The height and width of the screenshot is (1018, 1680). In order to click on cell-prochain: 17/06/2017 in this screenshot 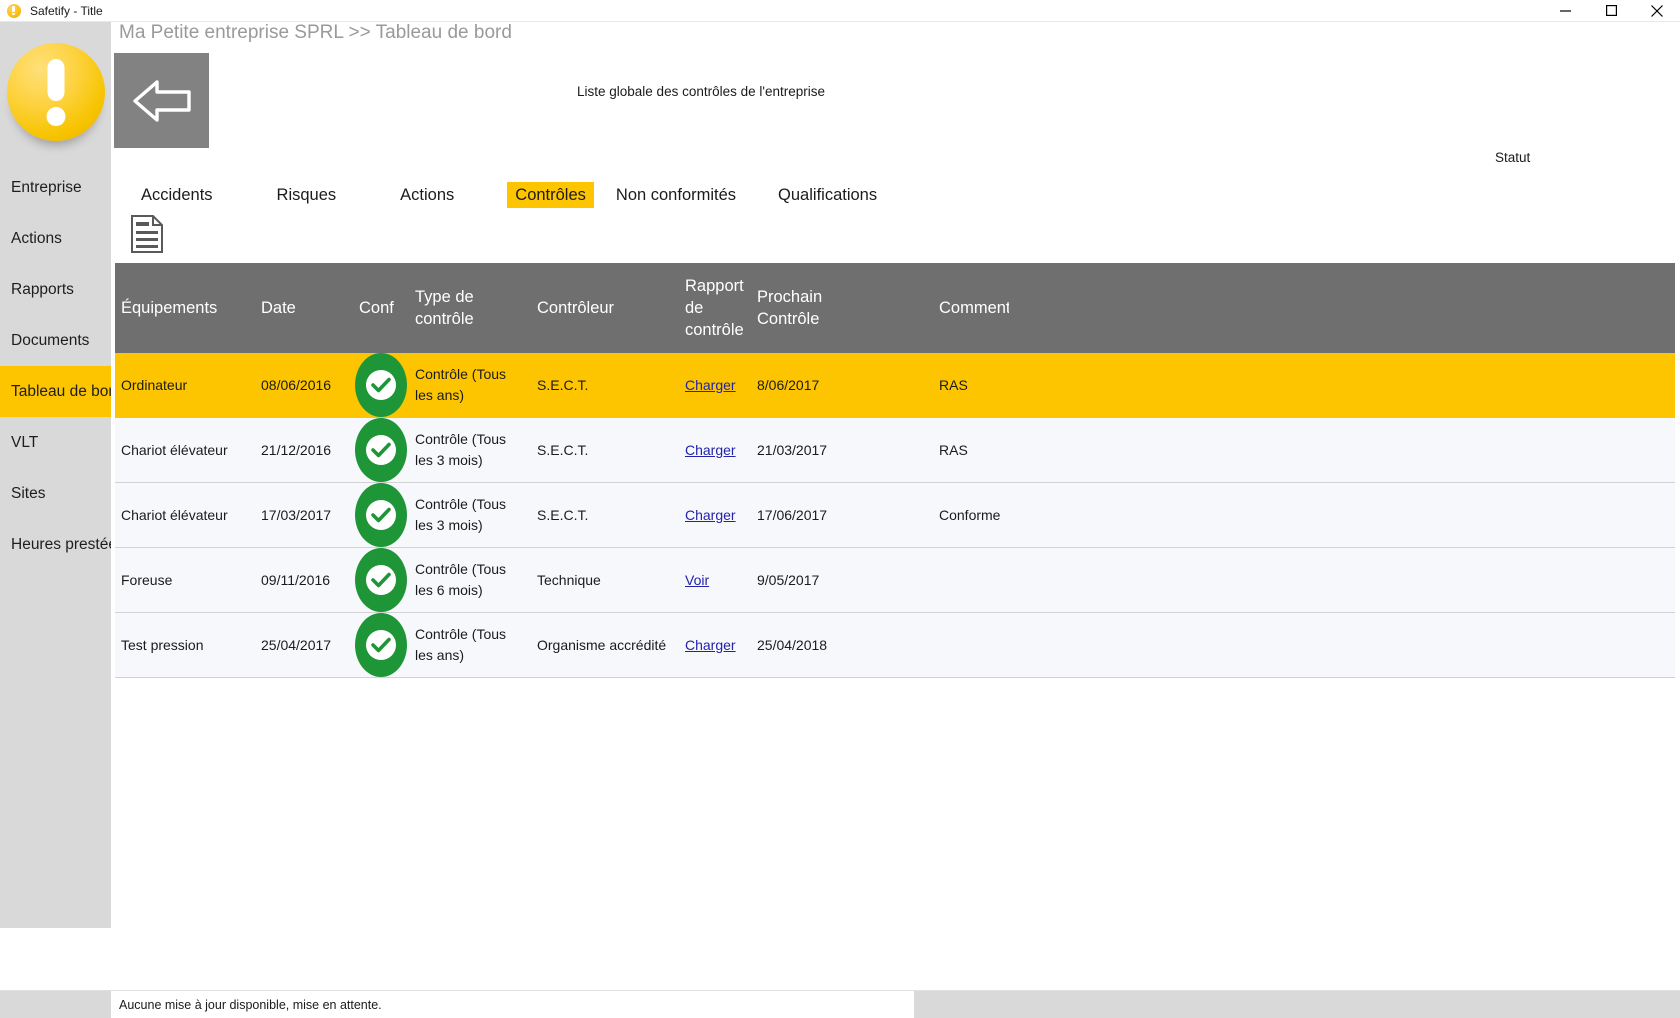, I will do `click(792, 514)`.